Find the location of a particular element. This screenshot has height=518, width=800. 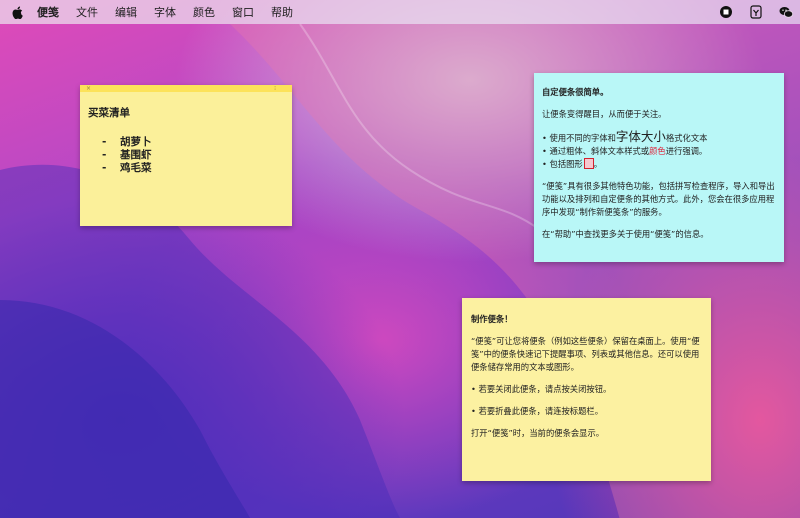

note-footer: 打开“便笺”时，当前的便条会显示。 is located at coordinates (538, 433).